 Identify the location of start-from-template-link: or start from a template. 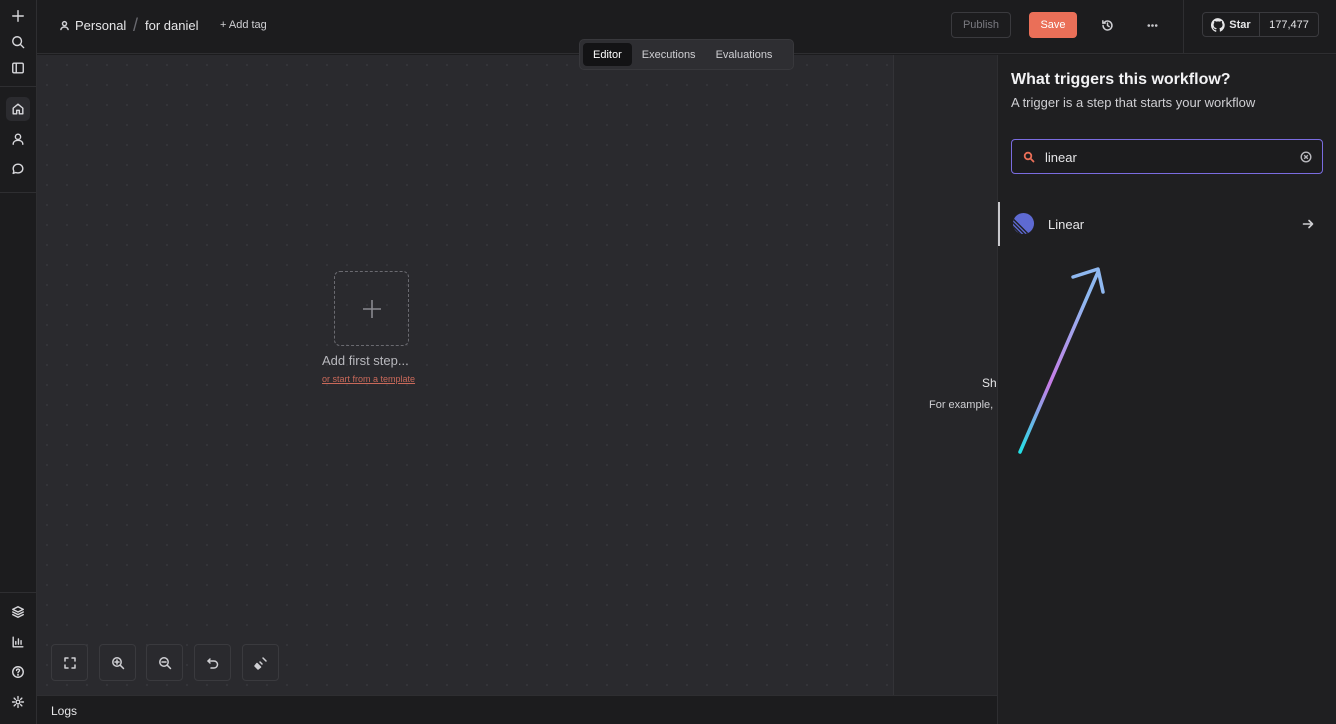
(368, 379).